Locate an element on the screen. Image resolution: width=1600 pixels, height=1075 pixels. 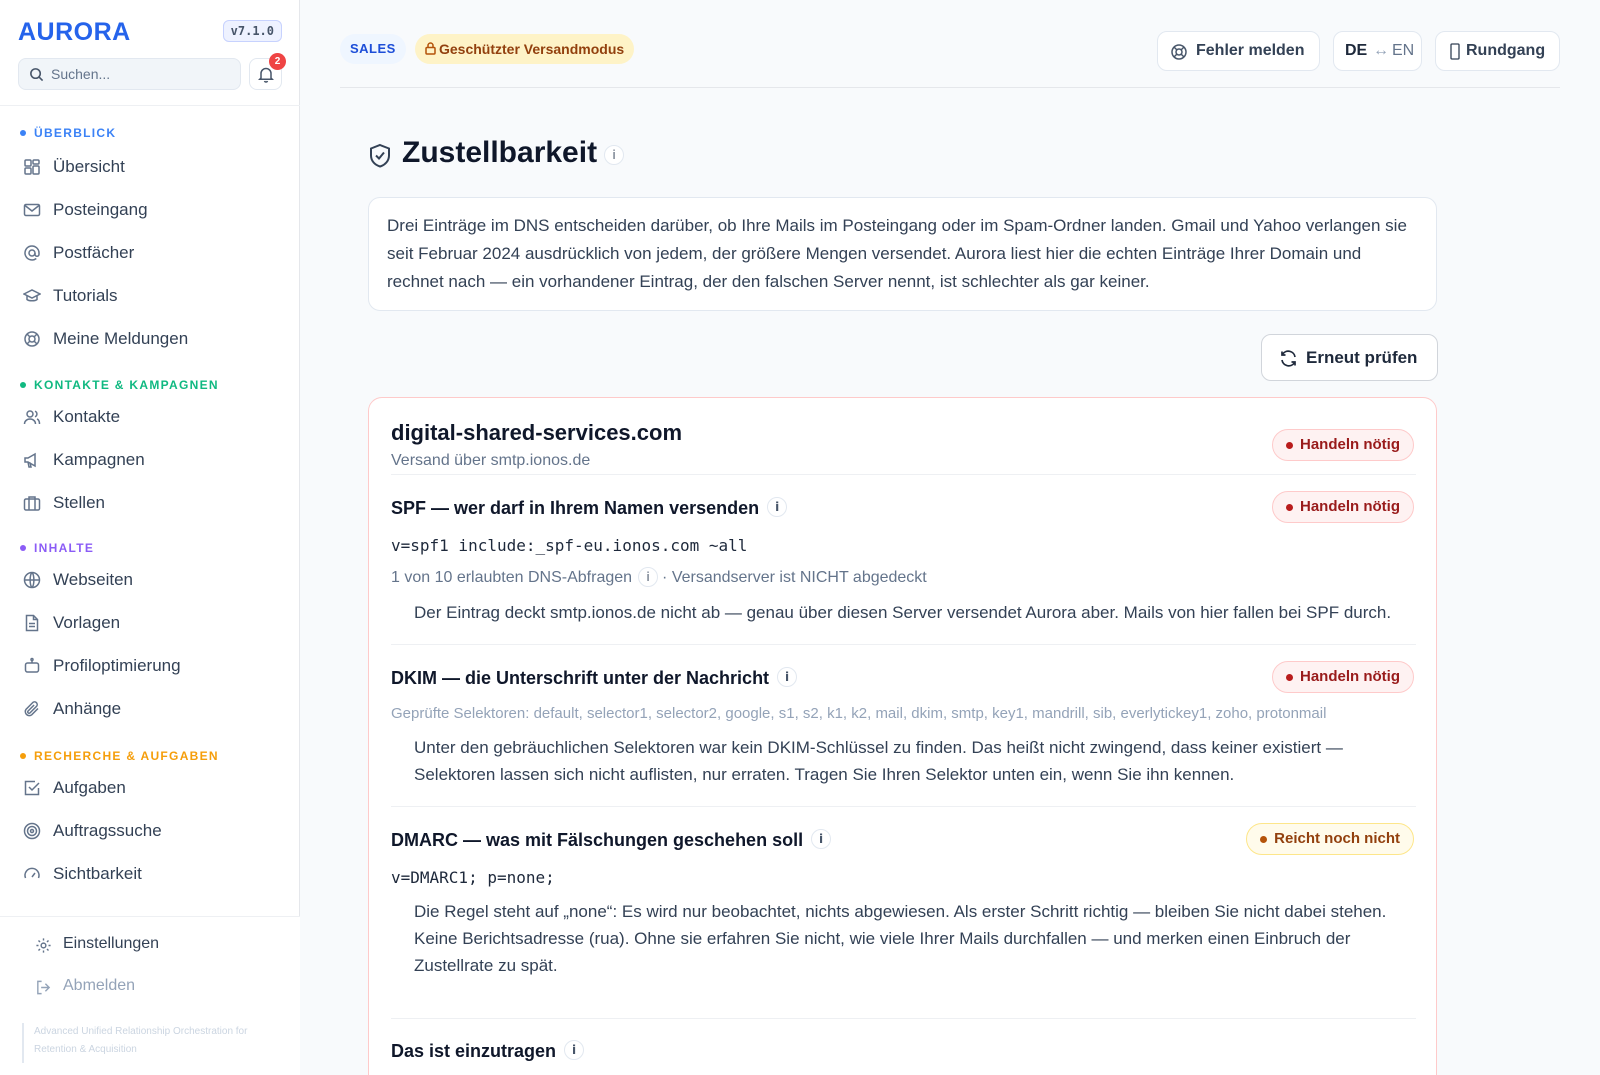
sidebar-item-label: Profiloptimierung is located at coordinates (117, 665).